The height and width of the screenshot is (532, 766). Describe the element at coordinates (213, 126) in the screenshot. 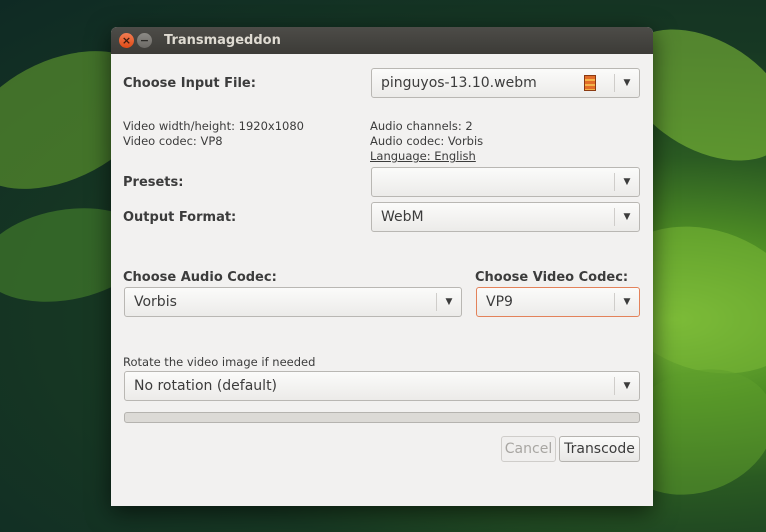

I see `video-size-text: Video width/height: 1920x1080` at that location.